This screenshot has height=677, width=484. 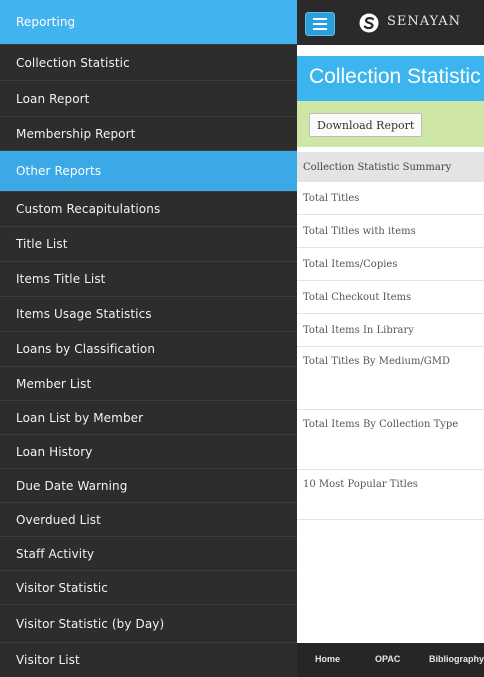 What do you see at coordinates (72, 485) in the screenshot?
I see `sidebar-item-label: Due Date Warning` at bounding box center [72, 485].